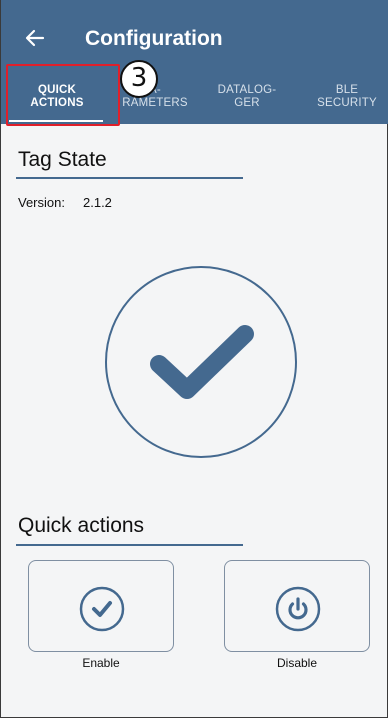 The image size is (388, 718). Describe the element at coordinates (154, 38) in the screenshot. I see `page-title: Configuration` at that location.